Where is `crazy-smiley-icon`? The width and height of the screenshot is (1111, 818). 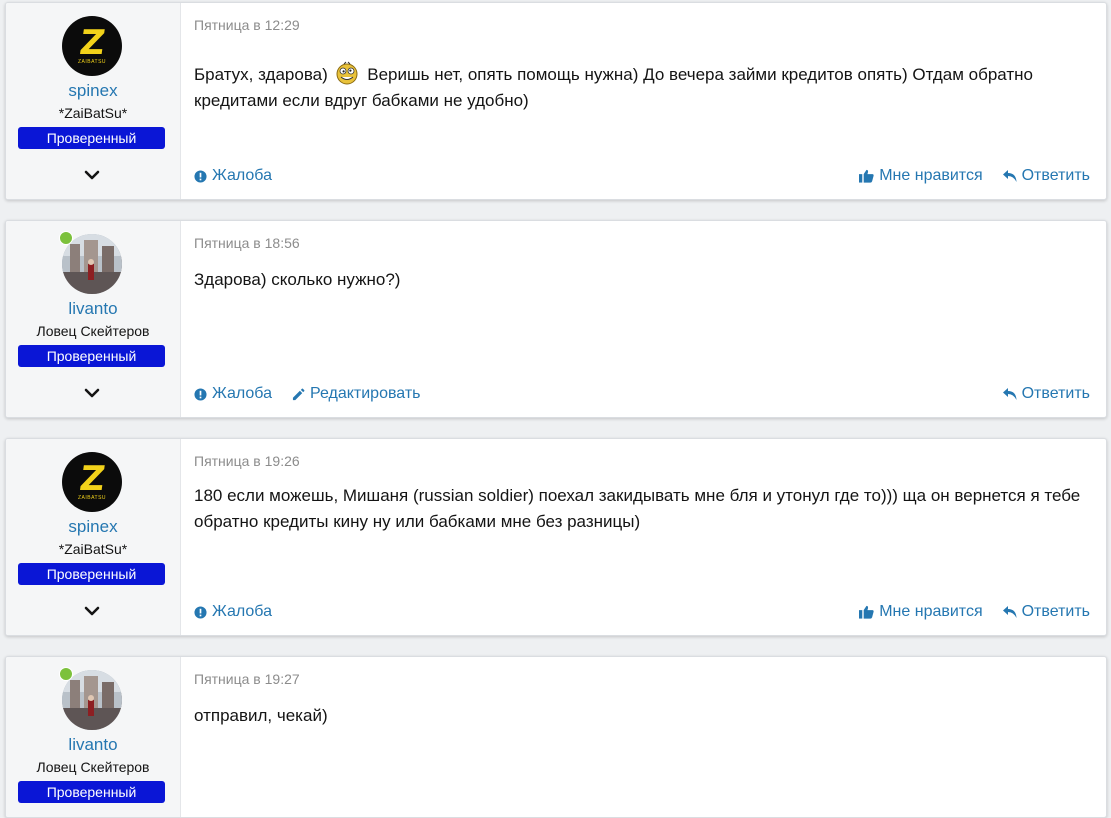 crazy-smiley-icon is located at coordinates (347, 73).